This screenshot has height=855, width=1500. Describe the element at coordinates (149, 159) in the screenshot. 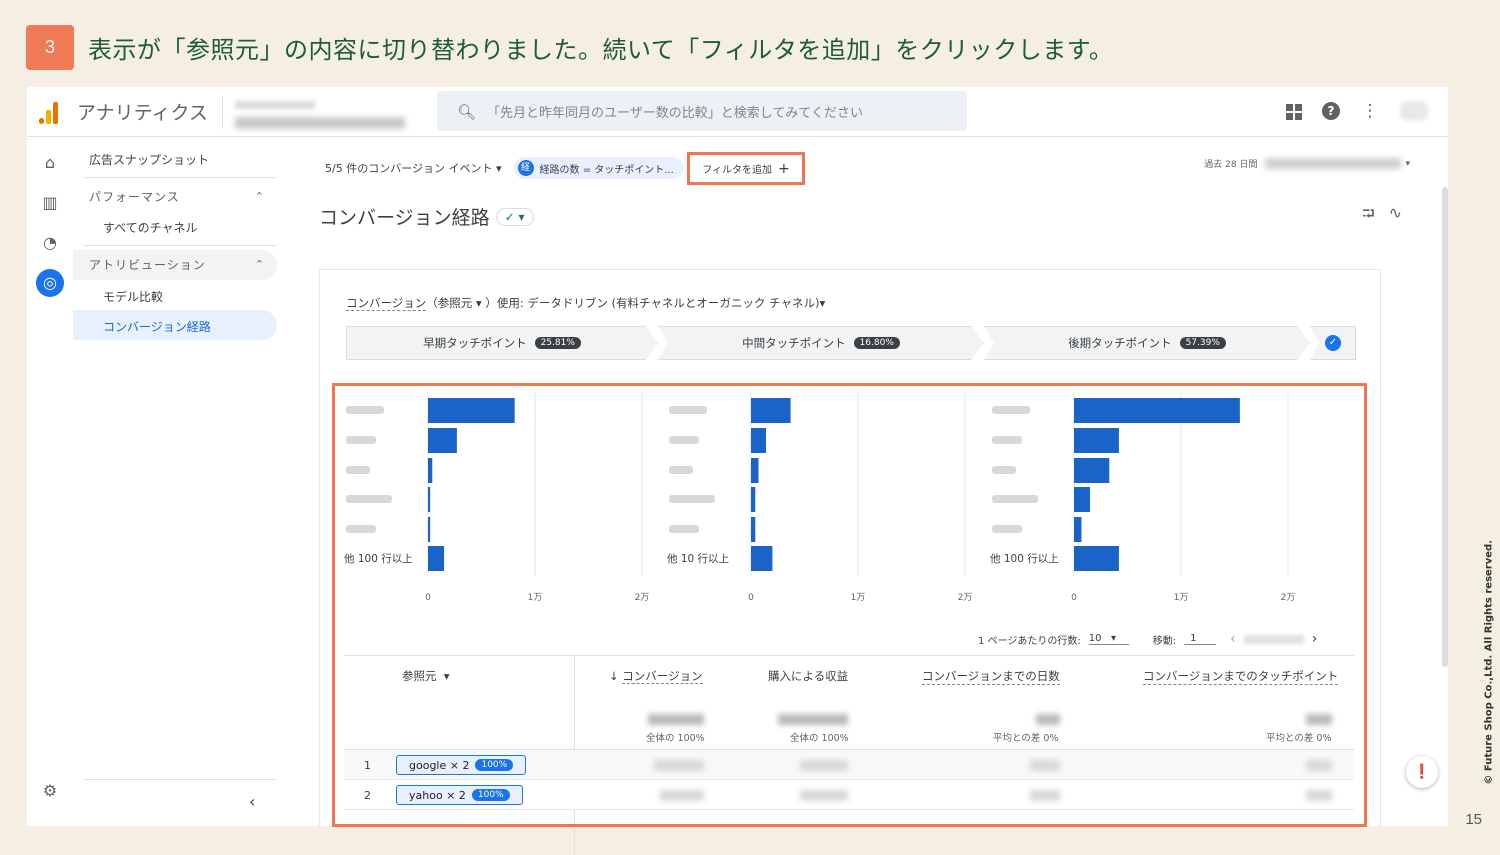

I see `sidebar-item-snapshot: 広告スナップショット` at that location.